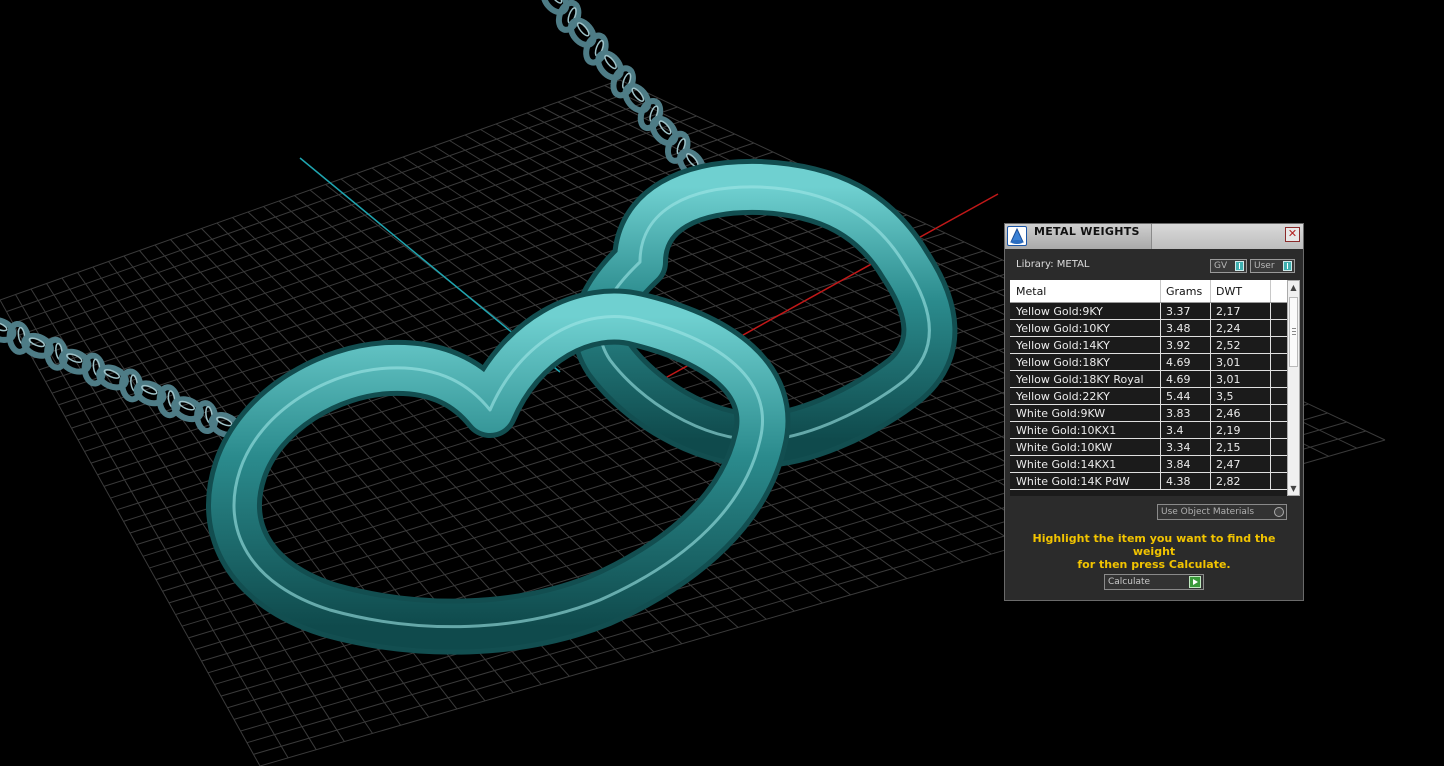  I want to click on table-row: Yellow Gold:22KY 5.44 3,5, so click(1148, 396).